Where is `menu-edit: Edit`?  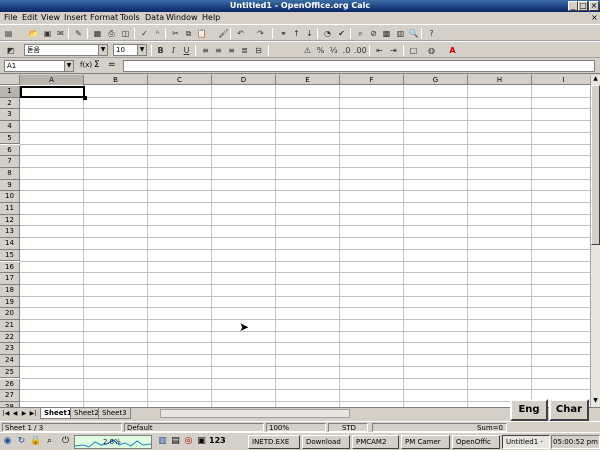
menu-edit: Edit is located at coordinates (30, 18).